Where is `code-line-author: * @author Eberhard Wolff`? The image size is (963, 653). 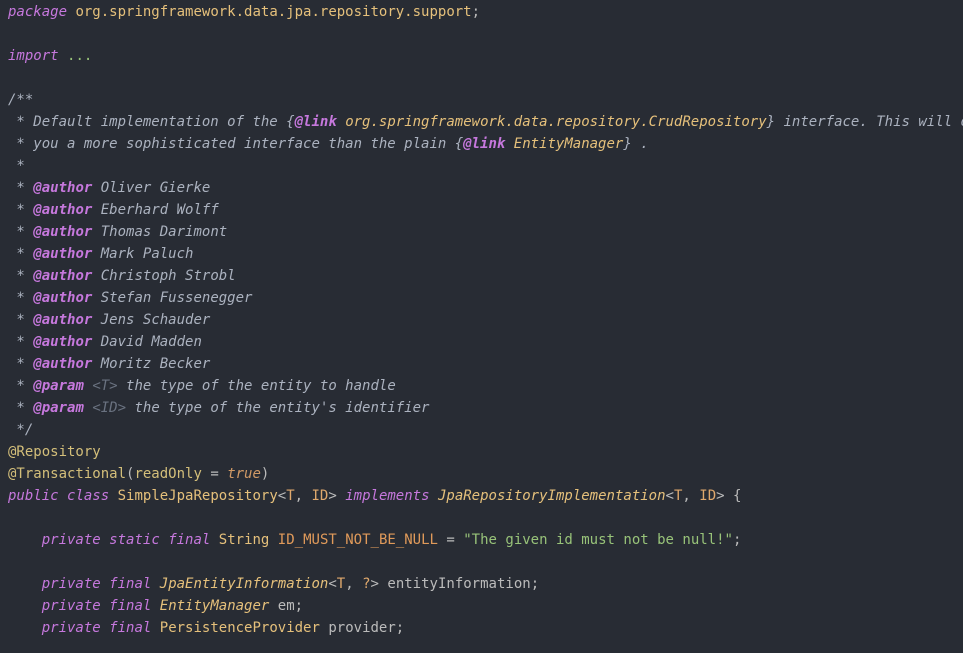 code-line-author: * @author Eberhard Wolff is located at coordinates (481, 210).